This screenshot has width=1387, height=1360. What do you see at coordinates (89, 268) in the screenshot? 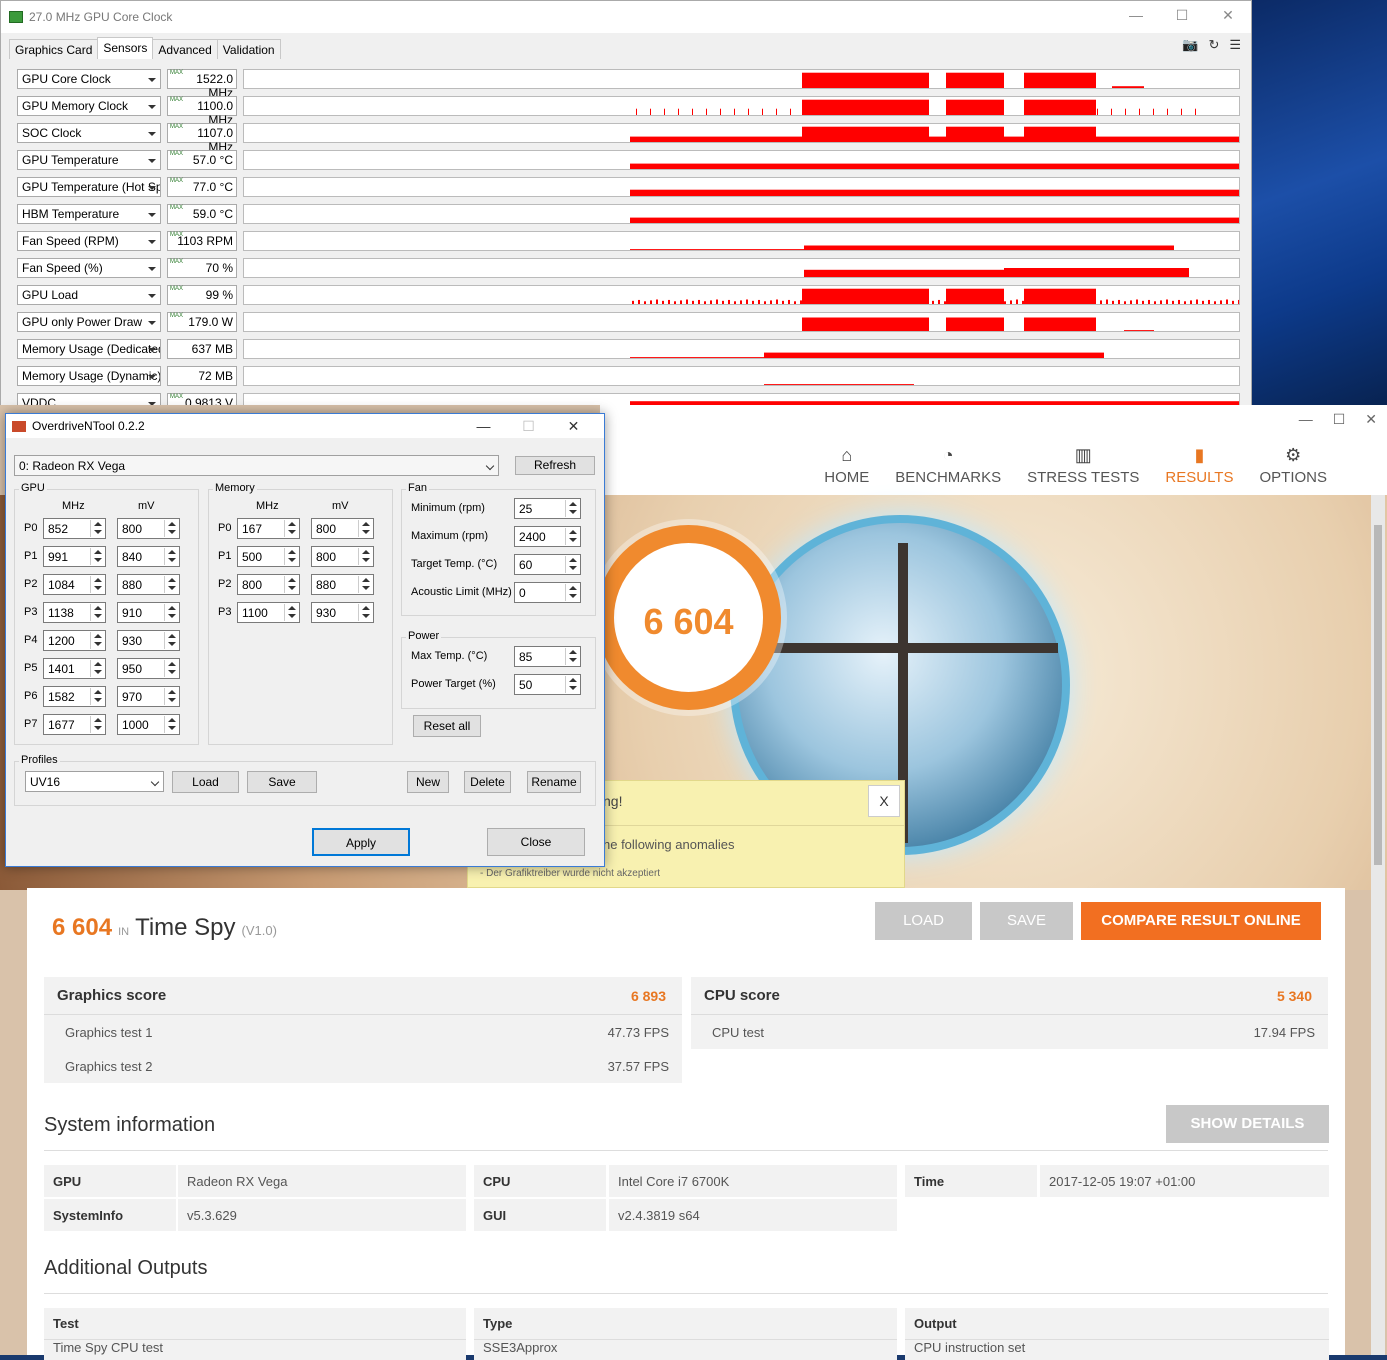
I see `sensor-select: Fan Speed (%)` at bounding box center [89, 268].